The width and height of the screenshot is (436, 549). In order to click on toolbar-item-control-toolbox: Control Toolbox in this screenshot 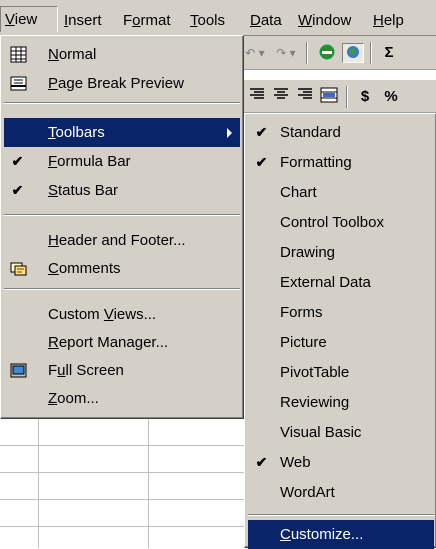, I will do `click(341, 222)`.